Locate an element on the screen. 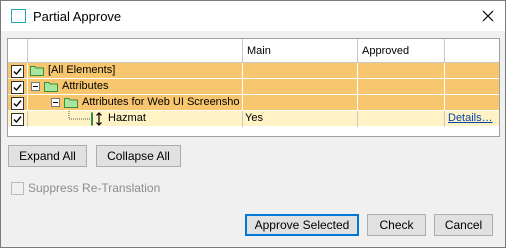  header-details is located at coordinates (472, 51).